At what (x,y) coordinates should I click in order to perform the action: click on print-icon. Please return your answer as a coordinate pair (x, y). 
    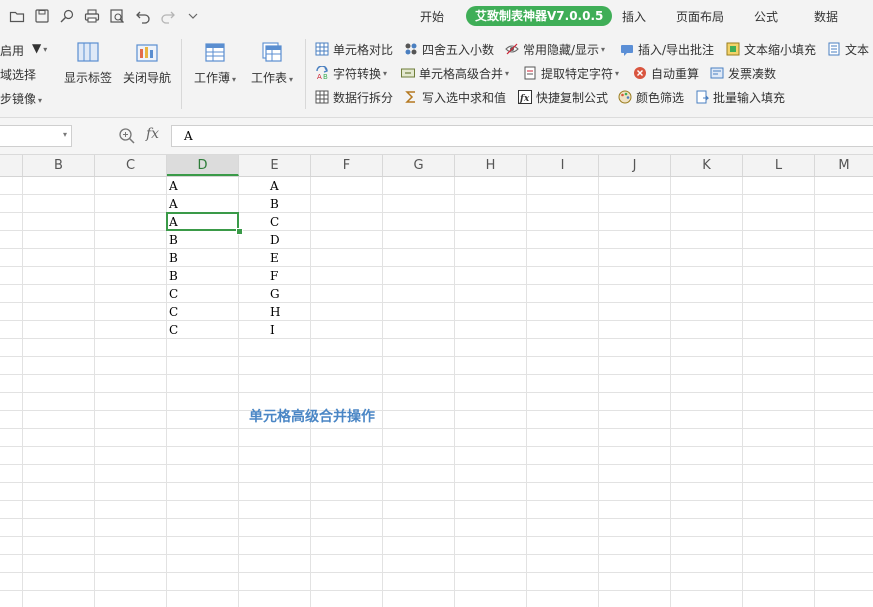
    Looking at the image, I should click on (92, 16).